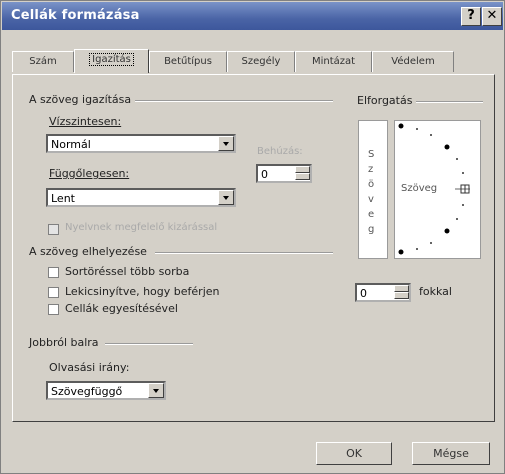 The image size is (505, 474). Describe the element at coordinates (371, 169) in the screenshot. I see `vertical-letter: z` at that location.